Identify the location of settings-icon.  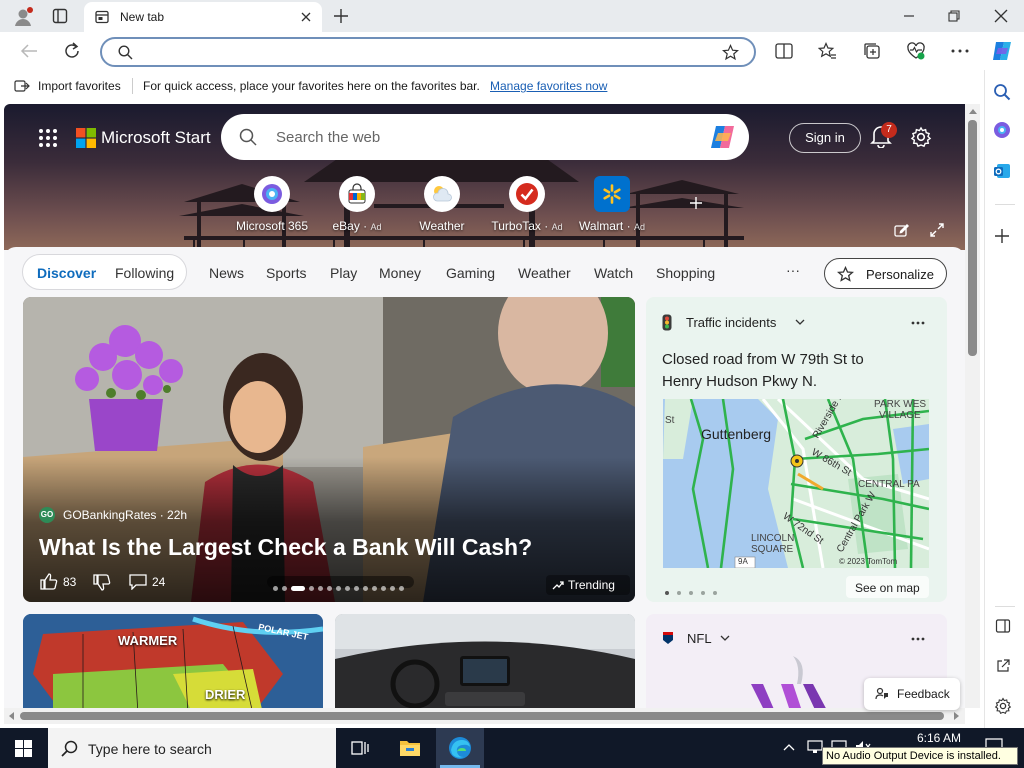
(921, 137).